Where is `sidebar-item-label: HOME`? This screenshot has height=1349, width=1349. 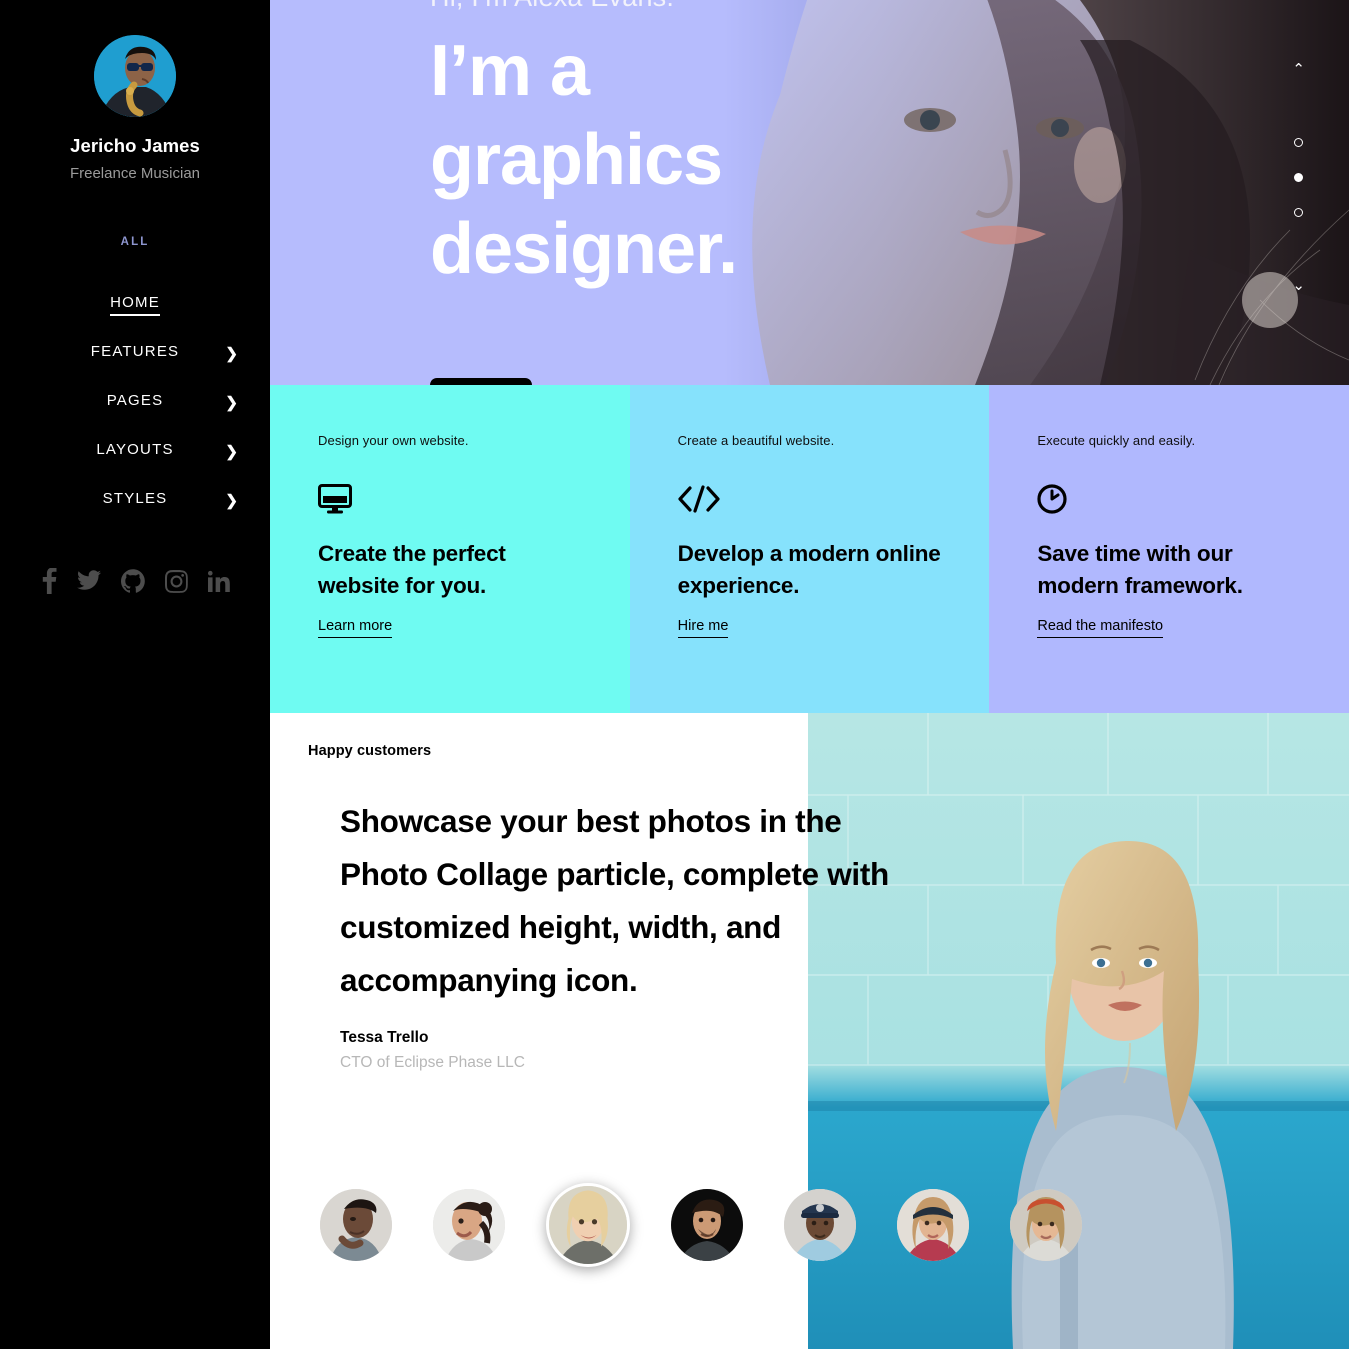
sidebar-item-label: HOME is located at coordinates (135, 305).